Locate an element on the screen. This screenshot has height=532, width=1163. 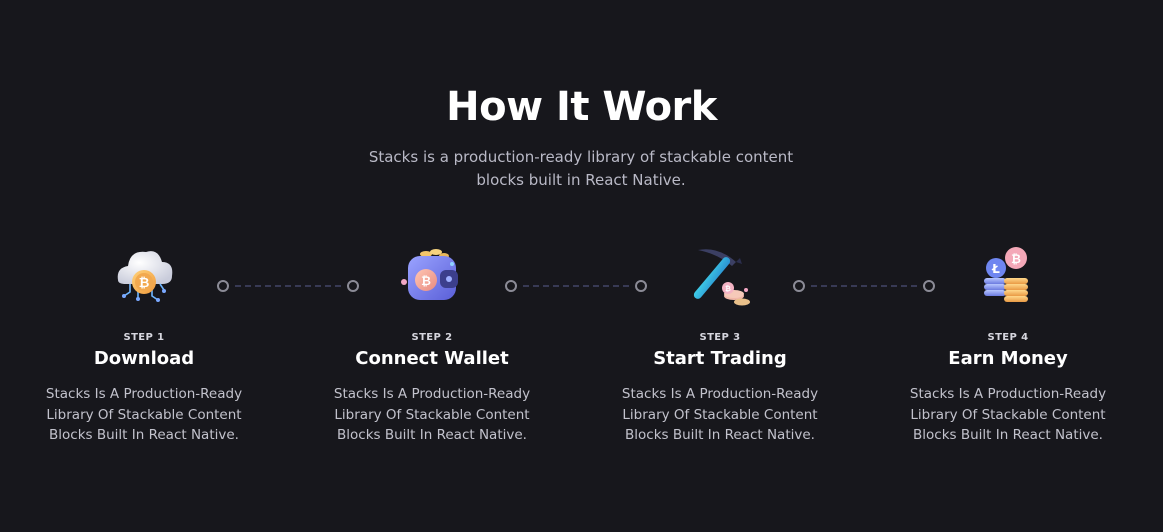
step-title: Download is located at coordinates (144, 358).